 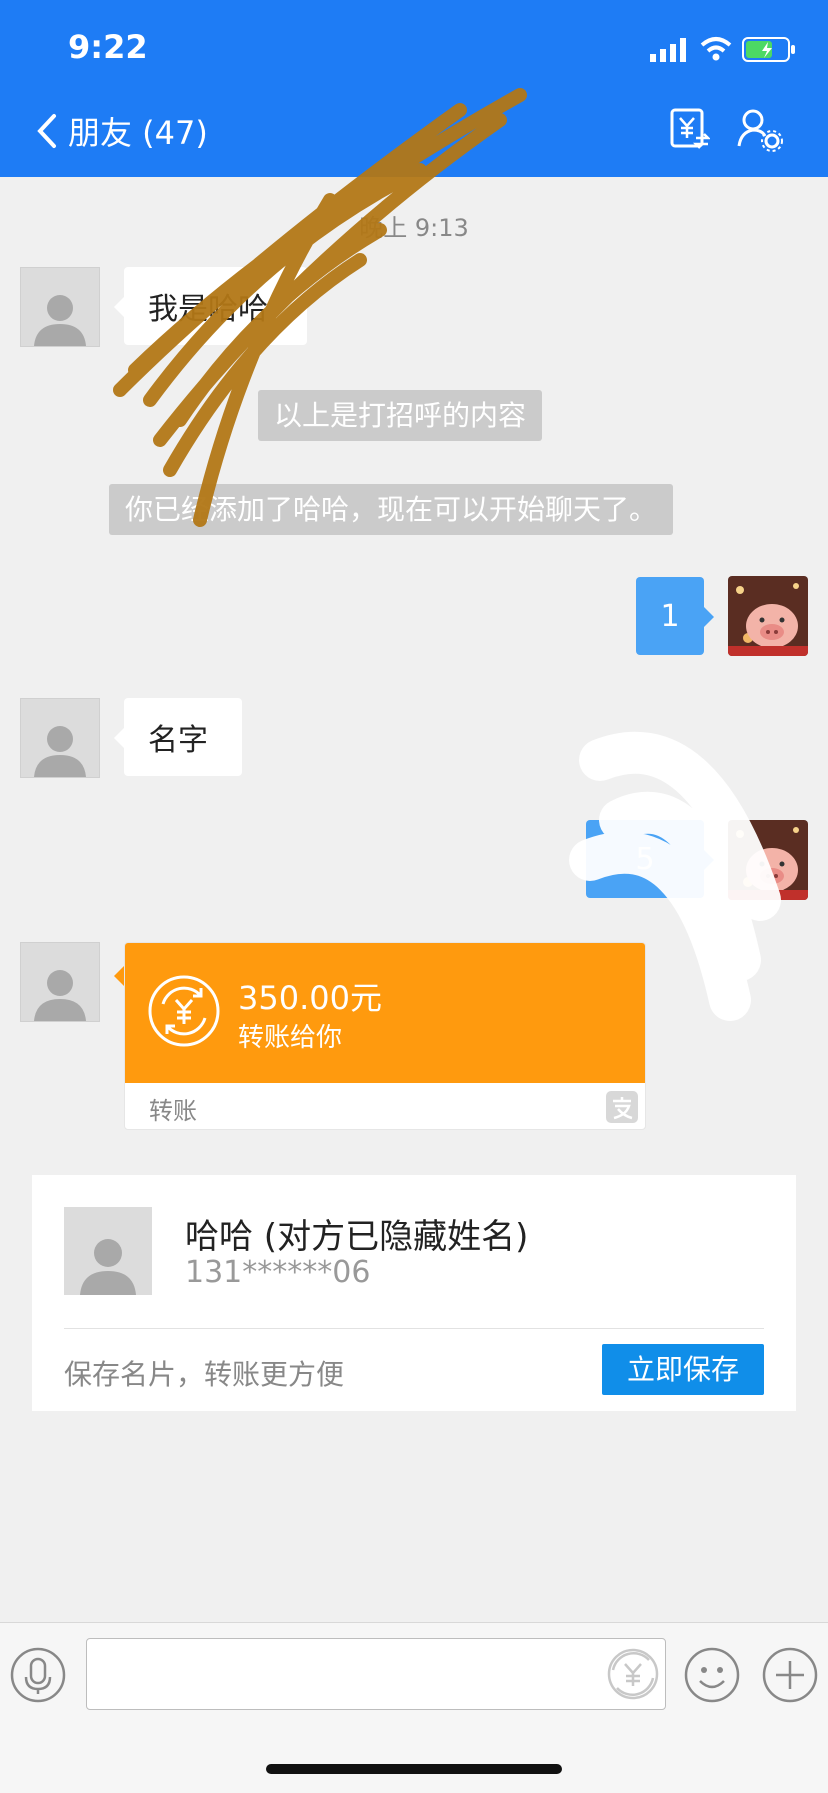 What do you see at coordinates (633, 1674) in the screenshot?
I see `red-packet-yuan-icon` at bounding box center [633, 1674].